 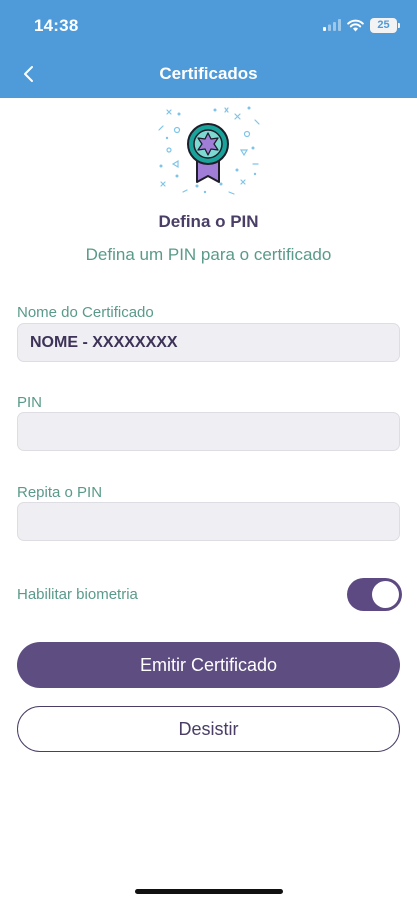 I want to click on section-subheading: Defina um PIN para o certificado, so click(x=208, y=254).